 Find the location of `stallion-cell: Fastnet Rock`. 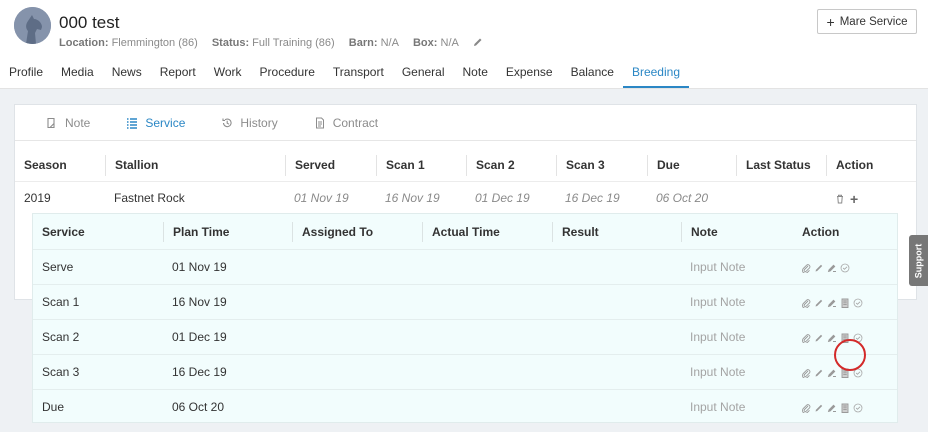

stallion-cell: Fastnet Rock is located at coordinates (149, 198).